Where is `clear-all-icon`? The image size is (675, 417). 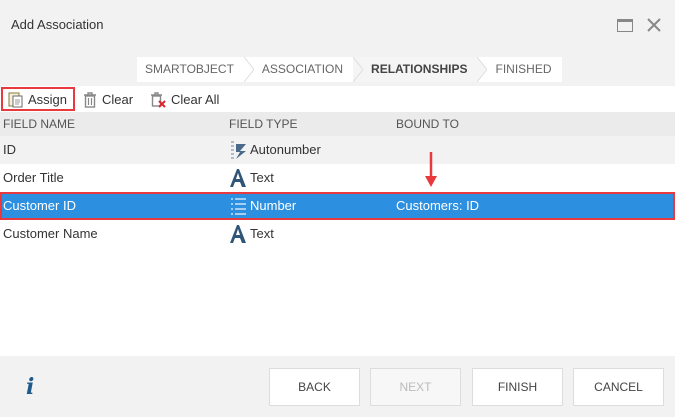 clear-all-icon is located at coordinates (158, 99).